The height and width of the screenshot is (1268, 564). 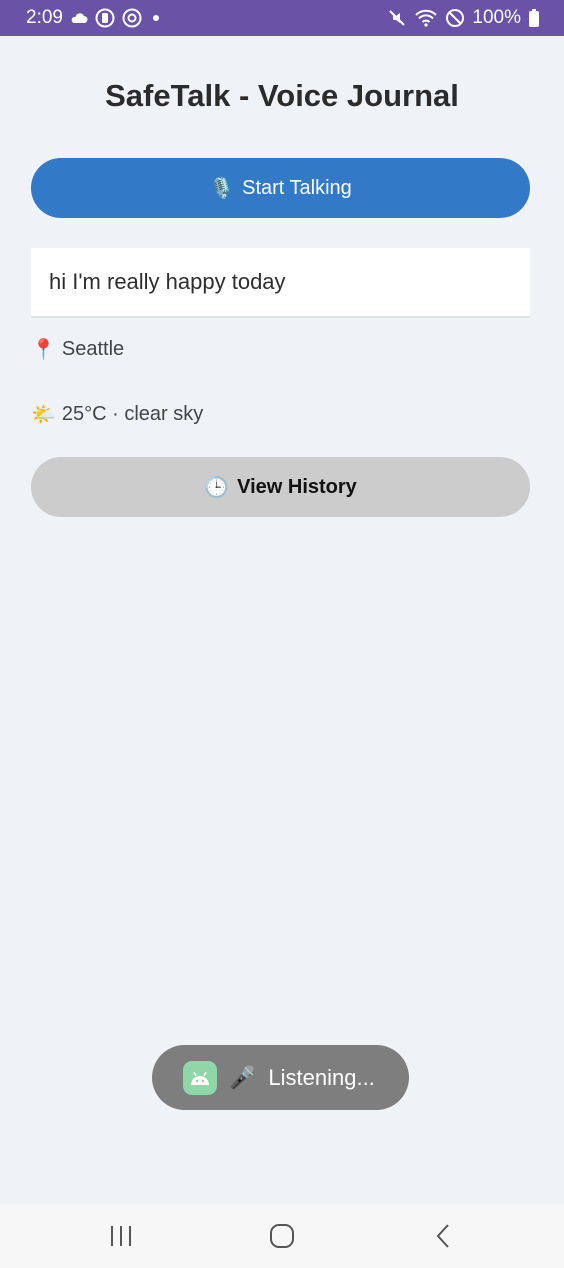 I want to click on weather-text: 25°C · clear sky, so click(x=132, y=414).